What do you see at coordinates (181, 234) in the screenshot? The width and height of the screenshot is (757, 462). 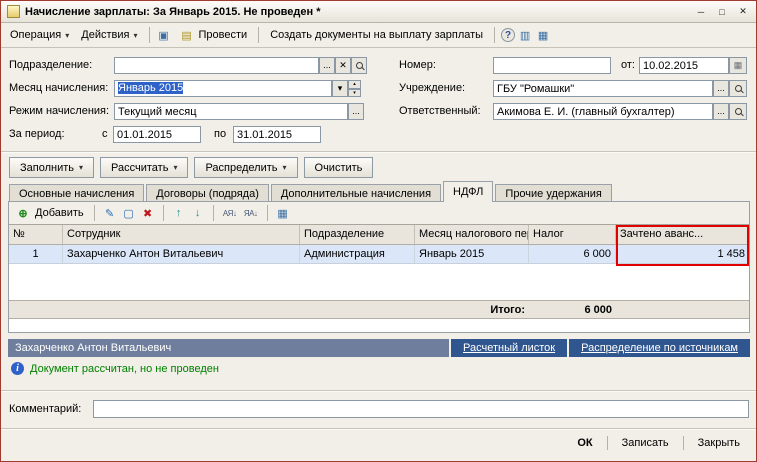 I see `column-header-employee: Сотрудник` at bounding box center [181, 234].